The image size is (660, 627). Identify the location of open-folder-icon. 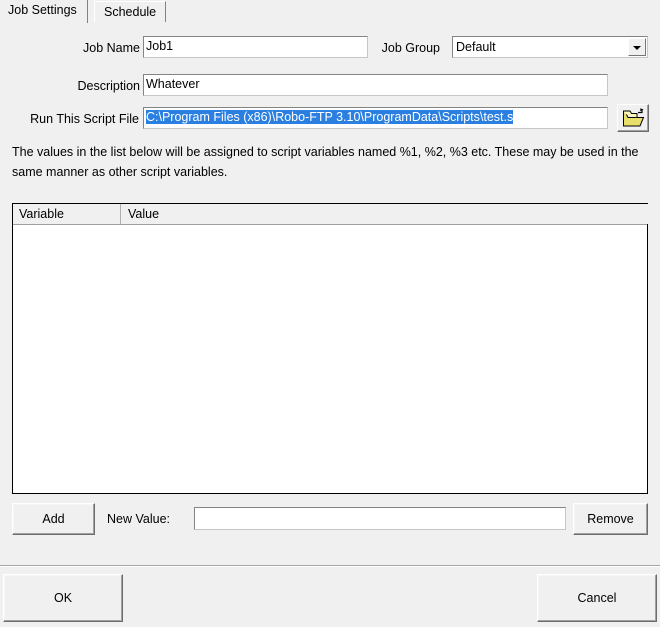
(634, 117).